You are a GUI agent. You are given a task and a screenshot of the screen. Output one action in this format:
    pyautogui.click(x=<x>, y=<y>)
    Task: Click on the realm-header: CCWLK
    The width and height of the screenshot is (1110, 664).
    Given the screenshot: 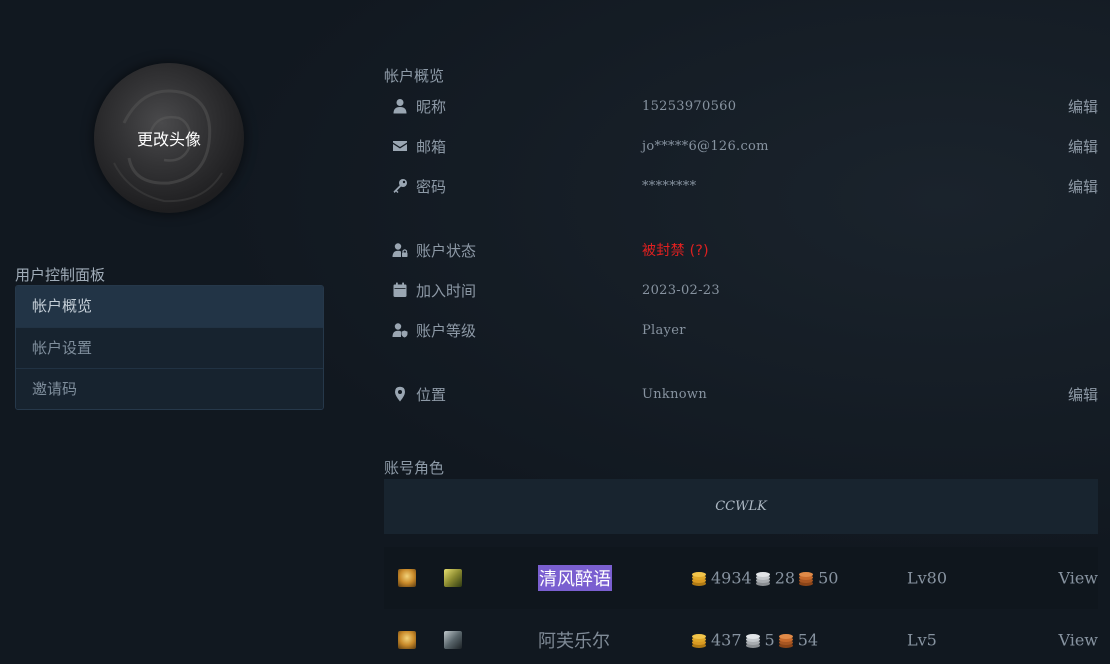 What is the action you would take?
    pyautogui.click(x=741, y=506)
    